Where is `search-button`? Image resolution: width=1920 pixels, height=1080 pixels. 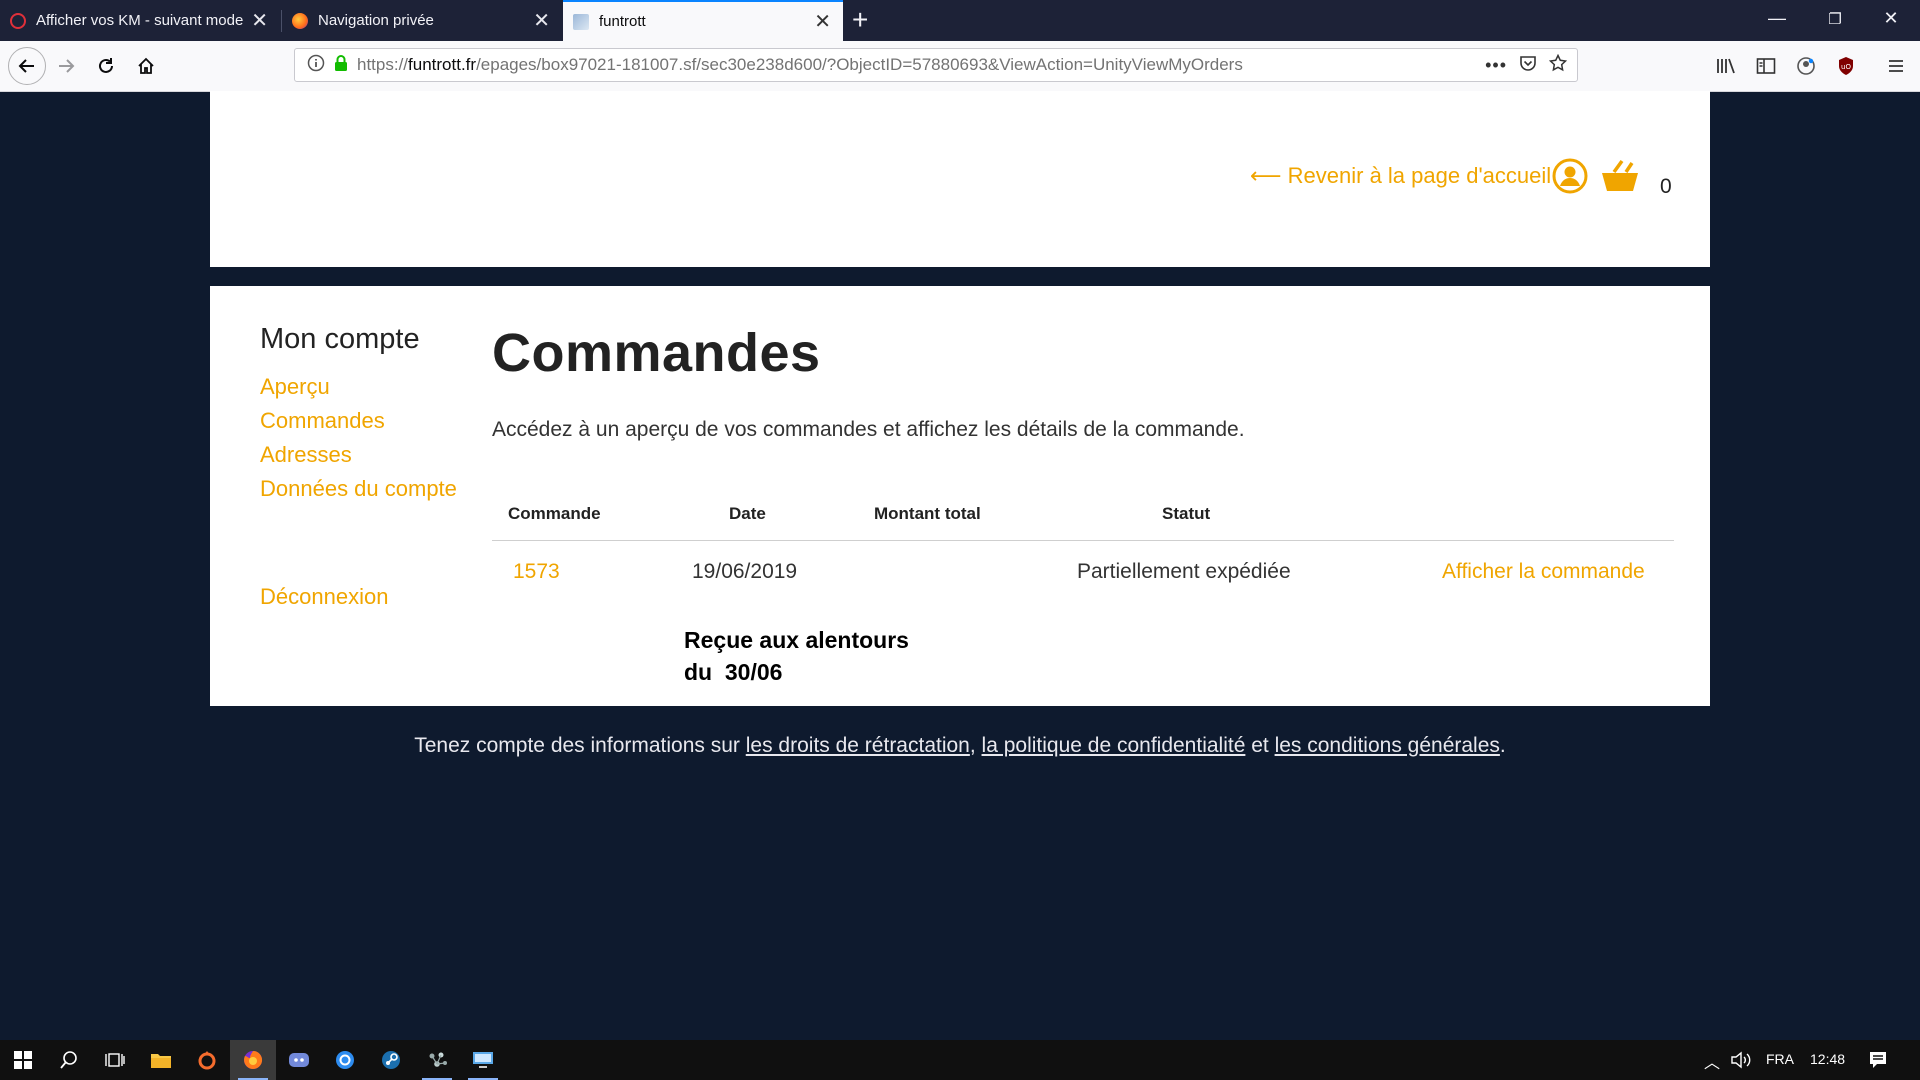 search-button is located at coordinates (69, 1060).